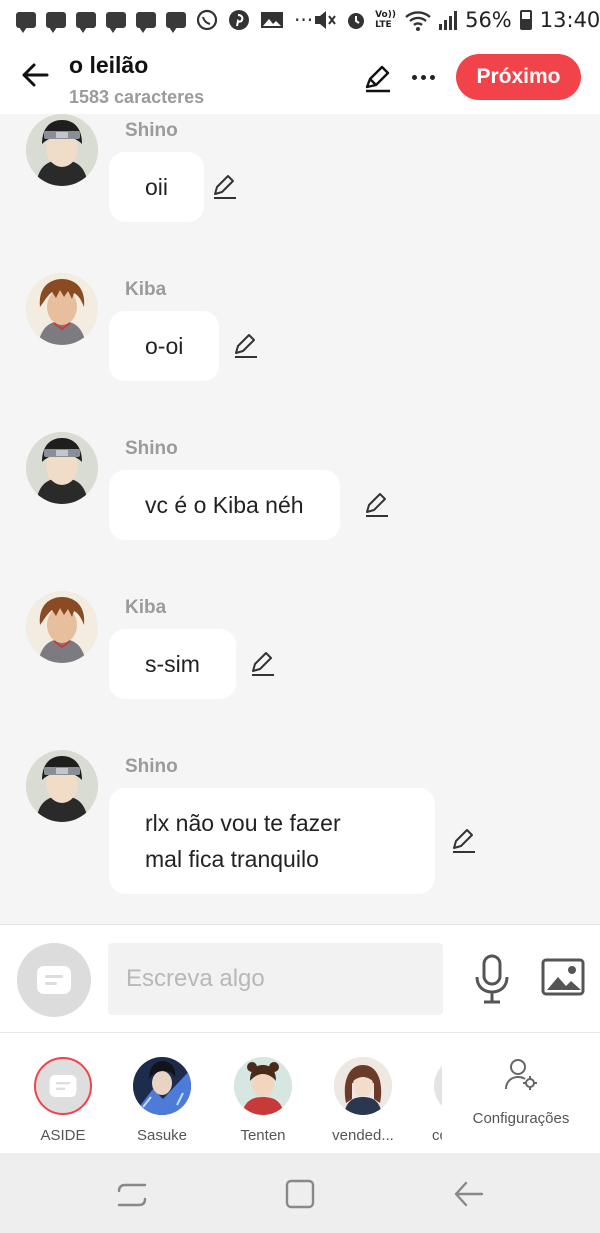  I want to click on system-nav-bar, so click(300, 1193).